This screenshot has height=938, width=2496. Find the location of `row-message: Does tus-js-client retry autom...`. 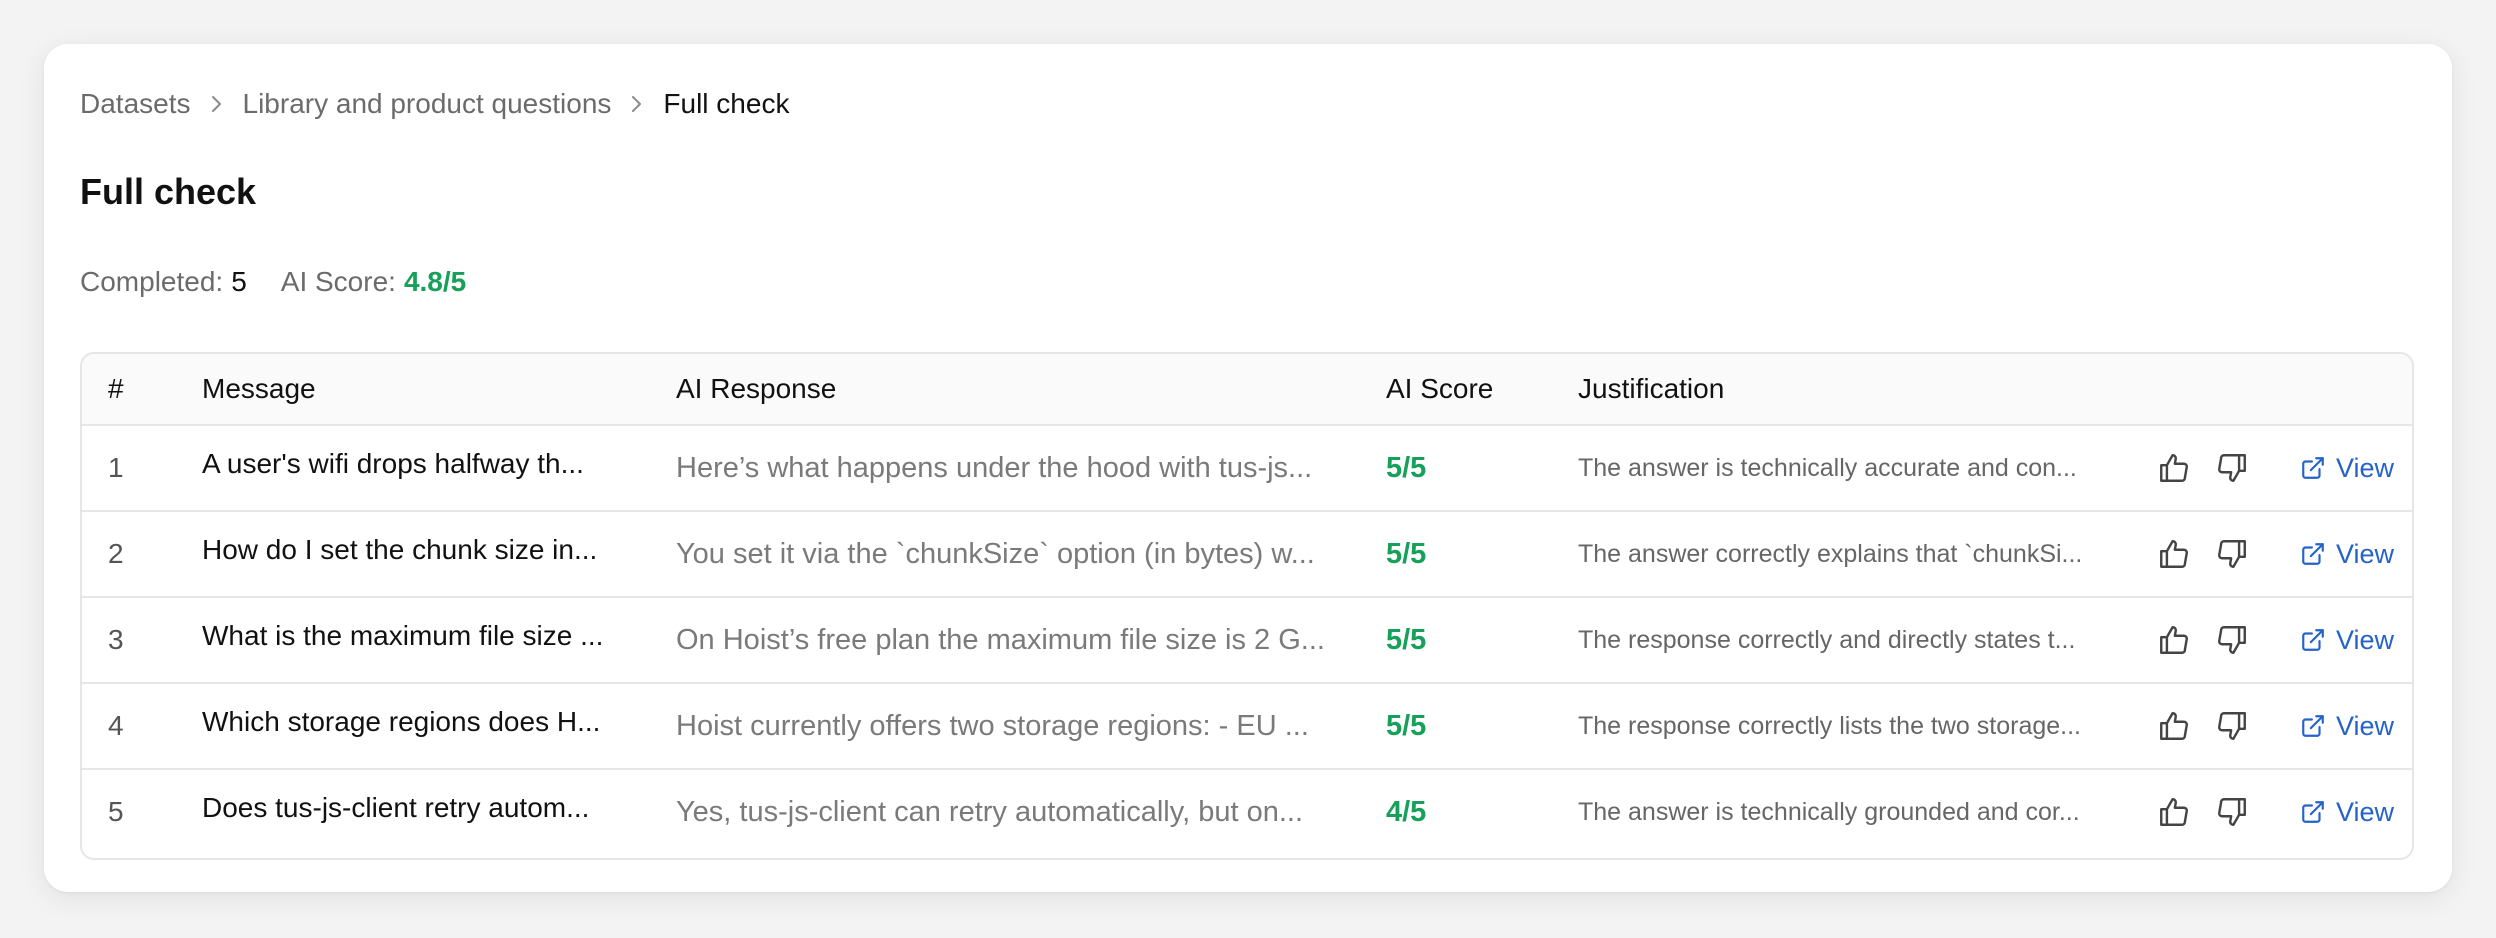

row-message: Does tus-js-client retry autom... is located at coordinates (396, 807).